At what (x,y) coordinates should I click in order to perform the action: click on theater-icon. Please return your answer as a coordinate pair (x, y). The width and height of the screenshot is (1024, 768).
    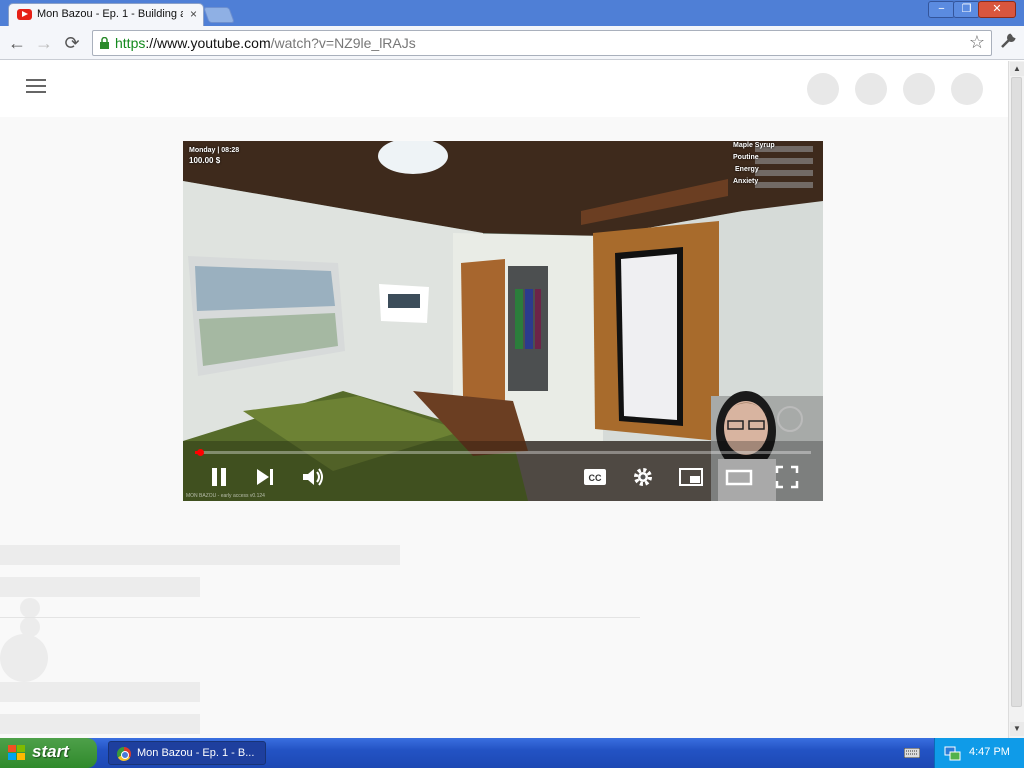
    Looking at the image, I should click on (739, 477).